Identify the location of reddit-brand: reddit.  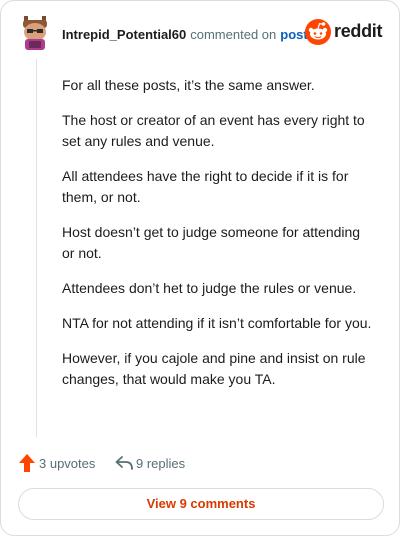
(344, 32).